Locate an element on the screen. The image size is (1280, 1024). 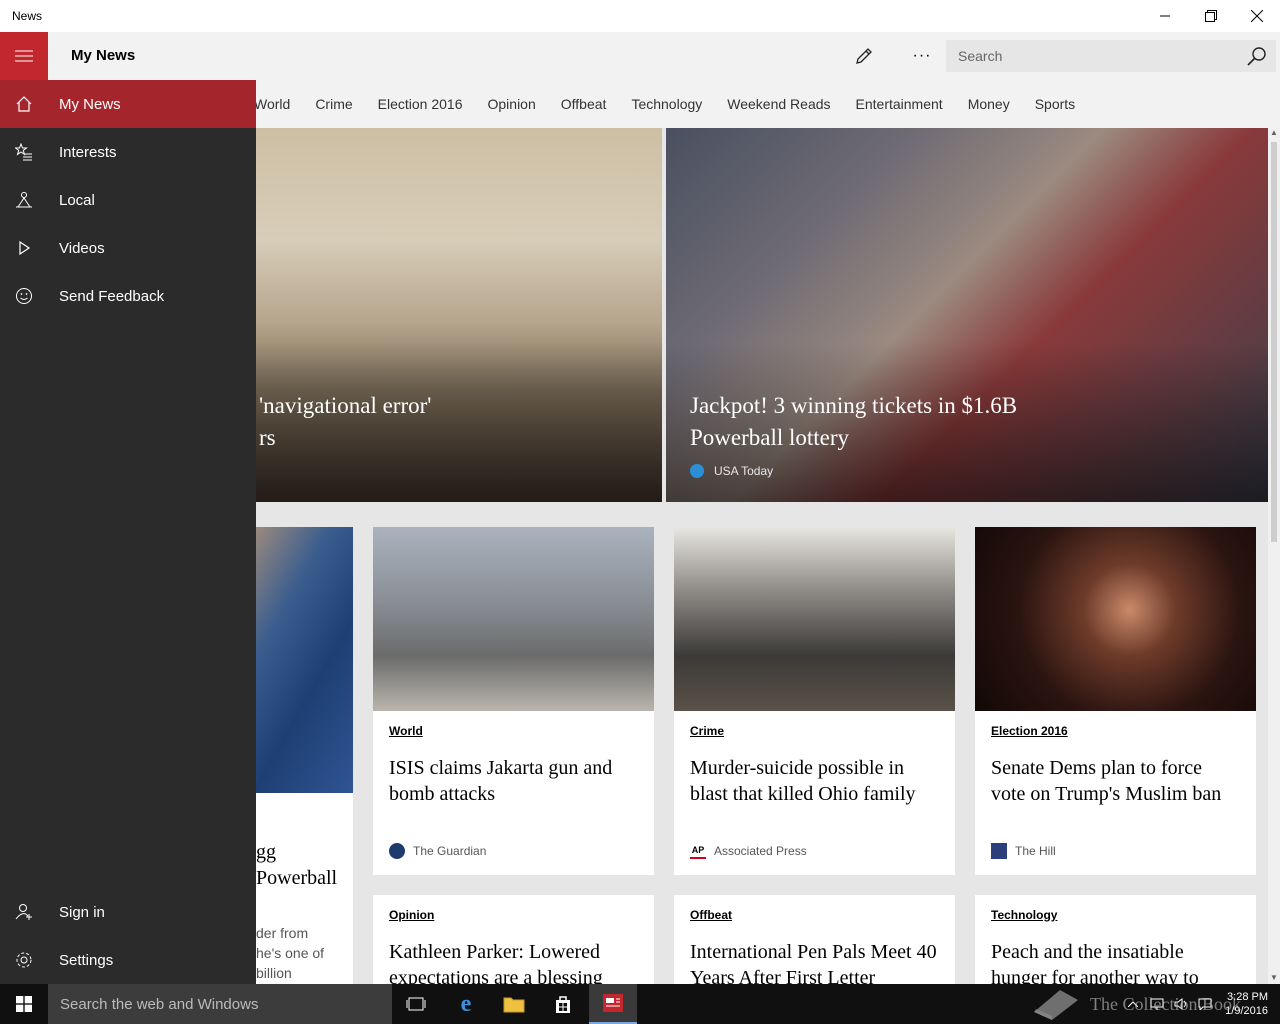
edit-button is located at coordinates (864, 56).